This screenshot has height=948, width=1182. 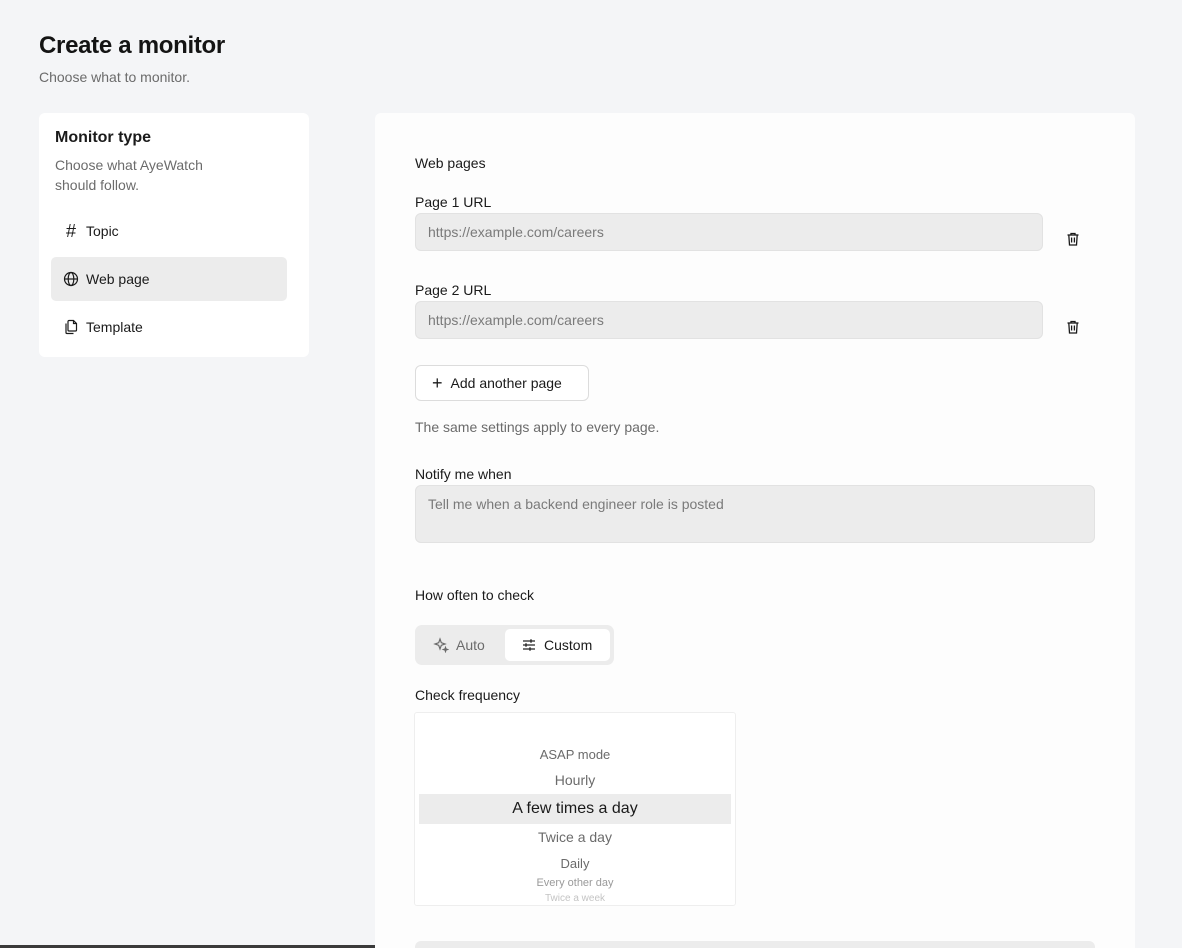 I want to click on frequency-custom-button: Custom, so click(x=557, y=645).